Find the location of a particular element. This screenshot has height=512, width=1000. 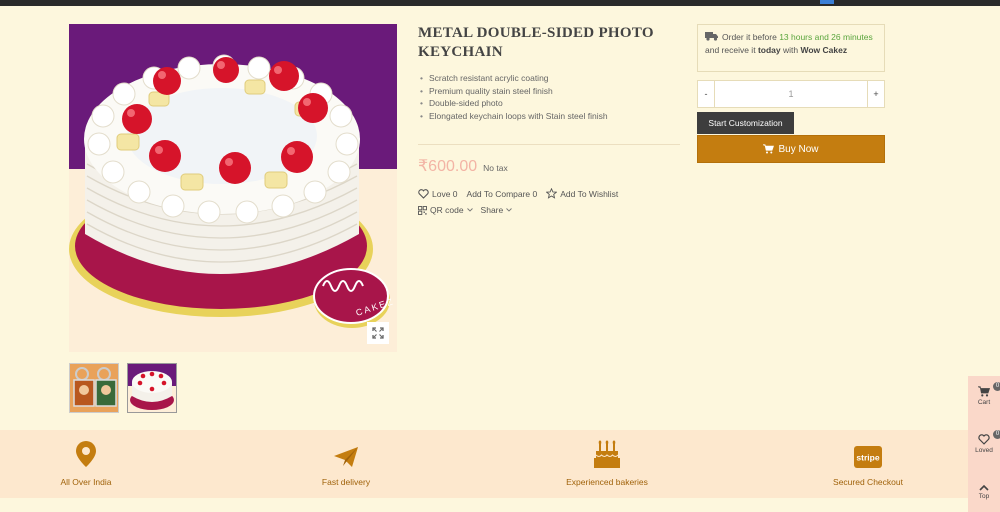

strip-item-experienced-bakeries: Experienced bakeries is located at coordinates (607, 462).